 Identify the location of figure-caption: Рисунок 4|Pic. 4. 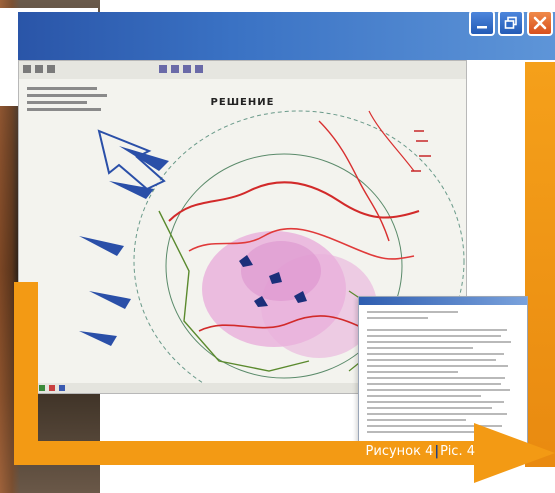
(420, 451).